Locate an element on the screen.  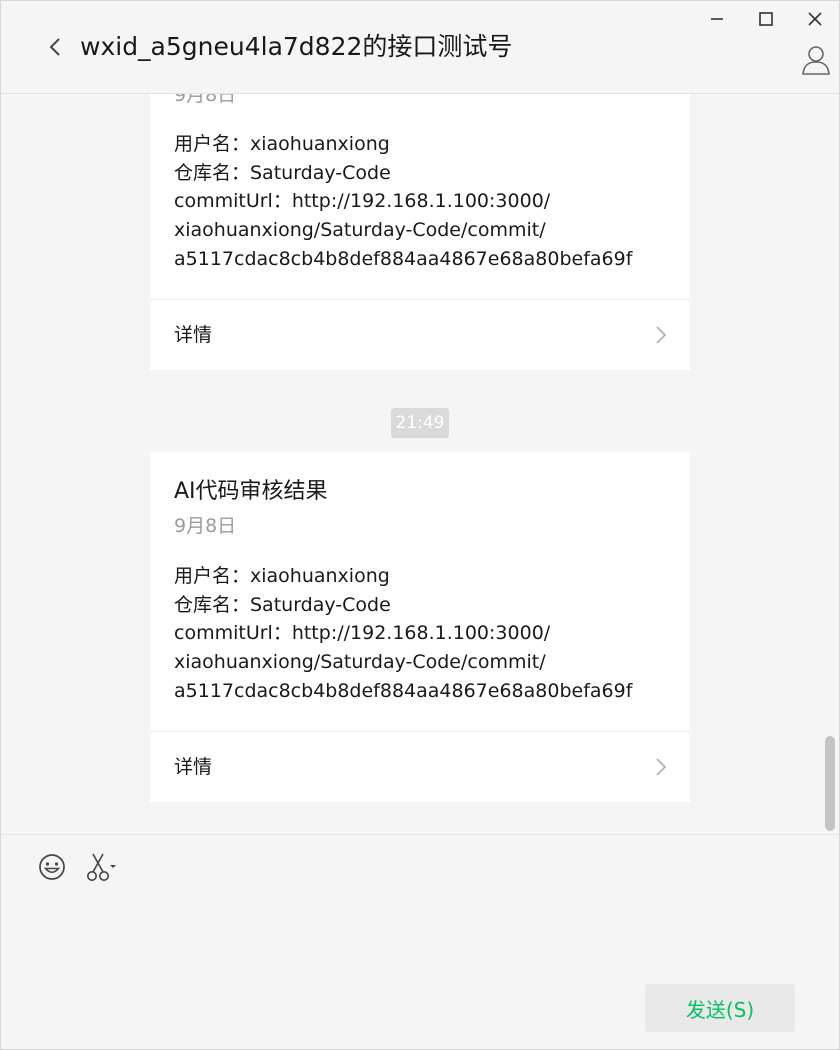
emoji-smile-icon is located at coordinates (52, 867).